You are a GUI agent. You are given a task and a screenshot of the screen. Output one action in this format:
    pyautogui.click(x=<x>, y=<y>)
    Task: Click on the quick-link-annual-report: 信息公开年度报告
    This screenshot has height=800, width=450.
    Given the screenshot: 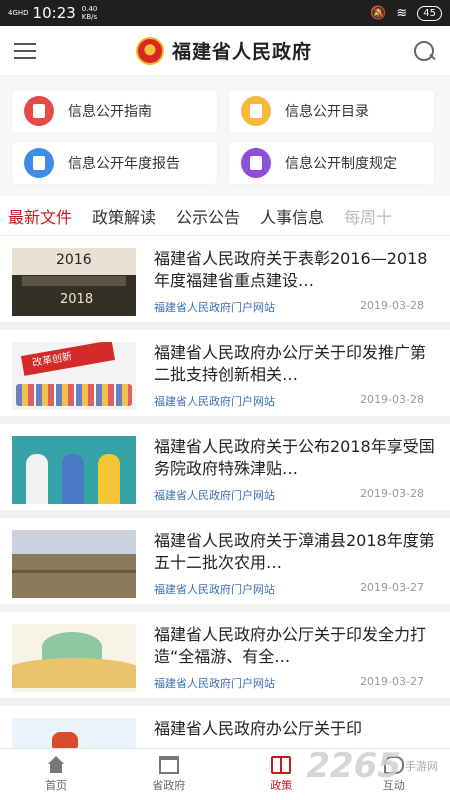 What is the action you would take?
    pyautogui.click(x=114, y=163)
    